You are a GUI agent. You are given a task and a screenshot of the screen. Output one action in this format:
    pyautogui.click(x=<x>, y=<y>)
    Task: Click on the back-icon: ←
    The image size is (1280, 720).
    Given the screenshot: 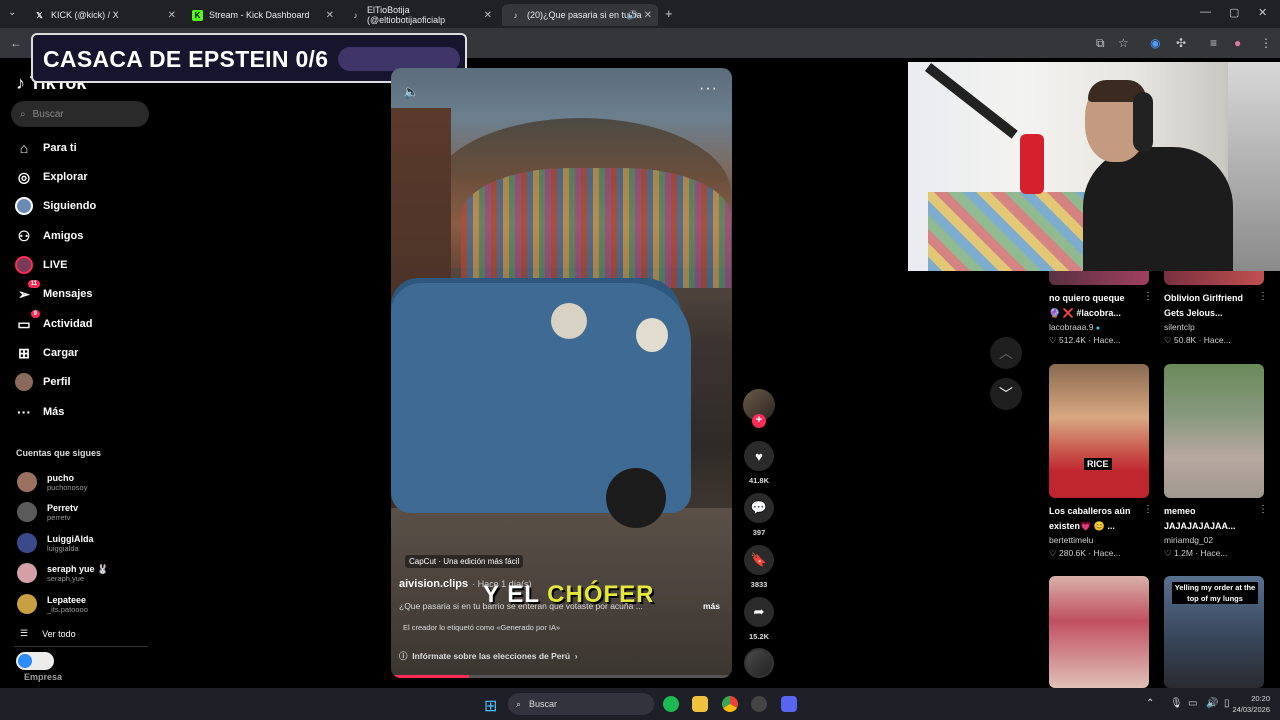 What is the action you would take?
    pyautogui.click(x=16, y=43)
    